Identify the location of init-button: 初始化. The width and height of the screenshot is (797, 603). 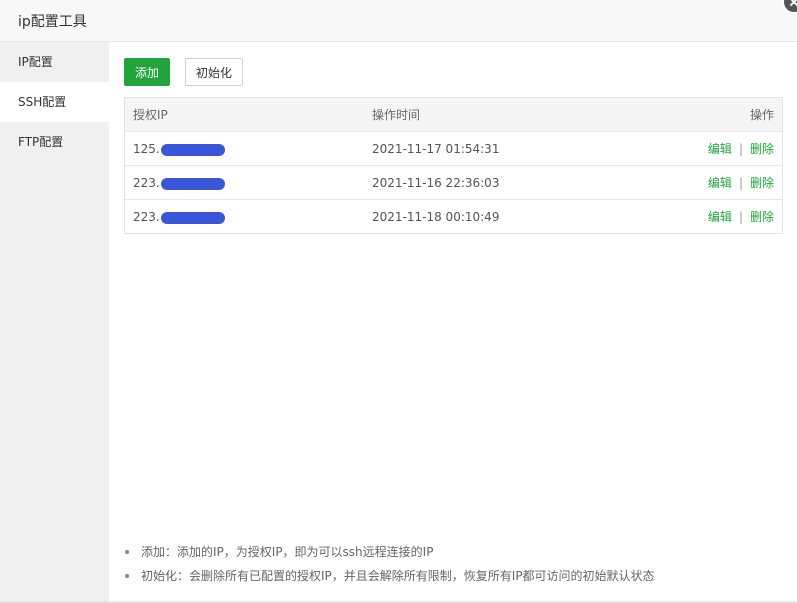
(214, 72).